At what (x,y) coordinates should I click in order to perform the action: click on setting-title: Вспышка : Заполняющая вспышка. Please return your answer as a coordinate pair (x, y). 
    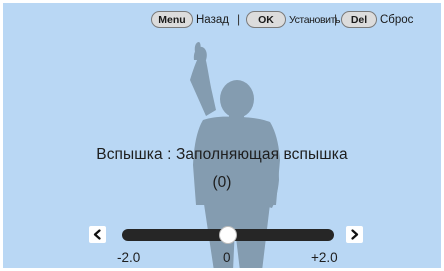
    Looking at the image, I should click on (222, 154).